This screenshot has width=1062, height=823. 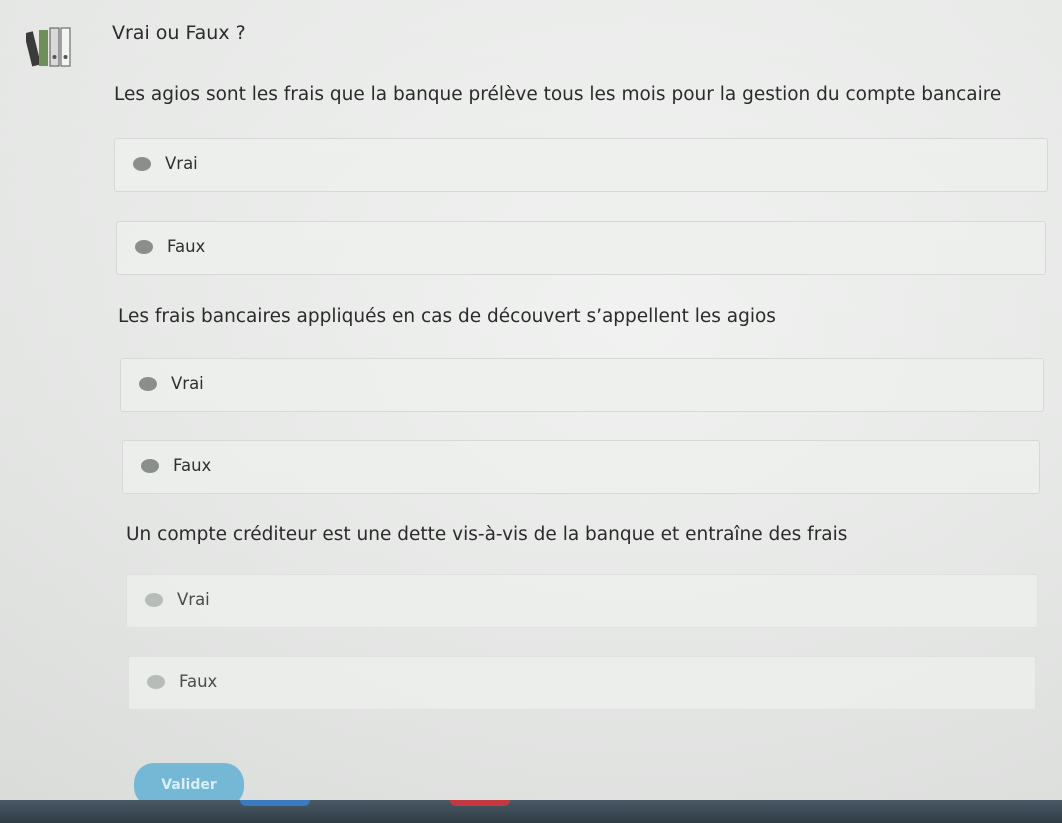 I want to click on page-title: Vrai ou Faux ?, so click(x=179, y=33).